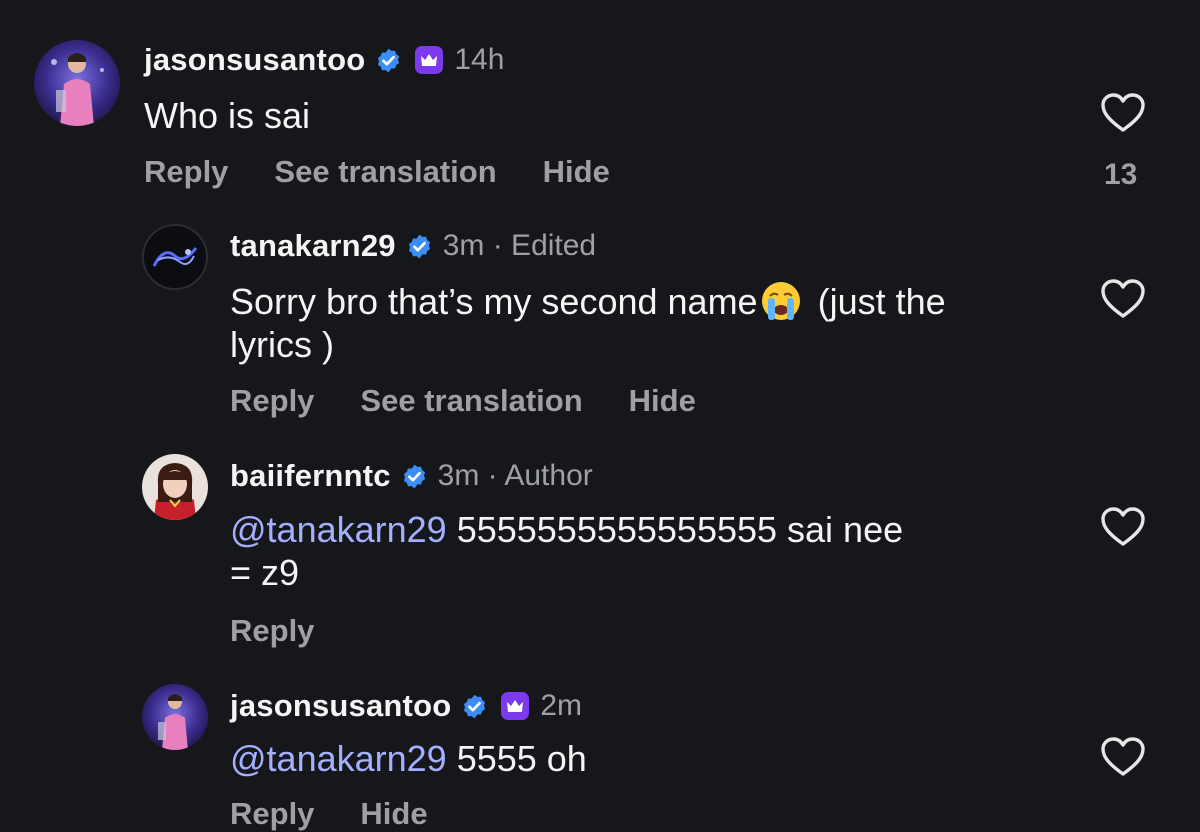 Image resolution: width=1200 pixels, height=832 pixels. I want to click on comment-header: jasonsusantoo 14h, so click(324, 60).